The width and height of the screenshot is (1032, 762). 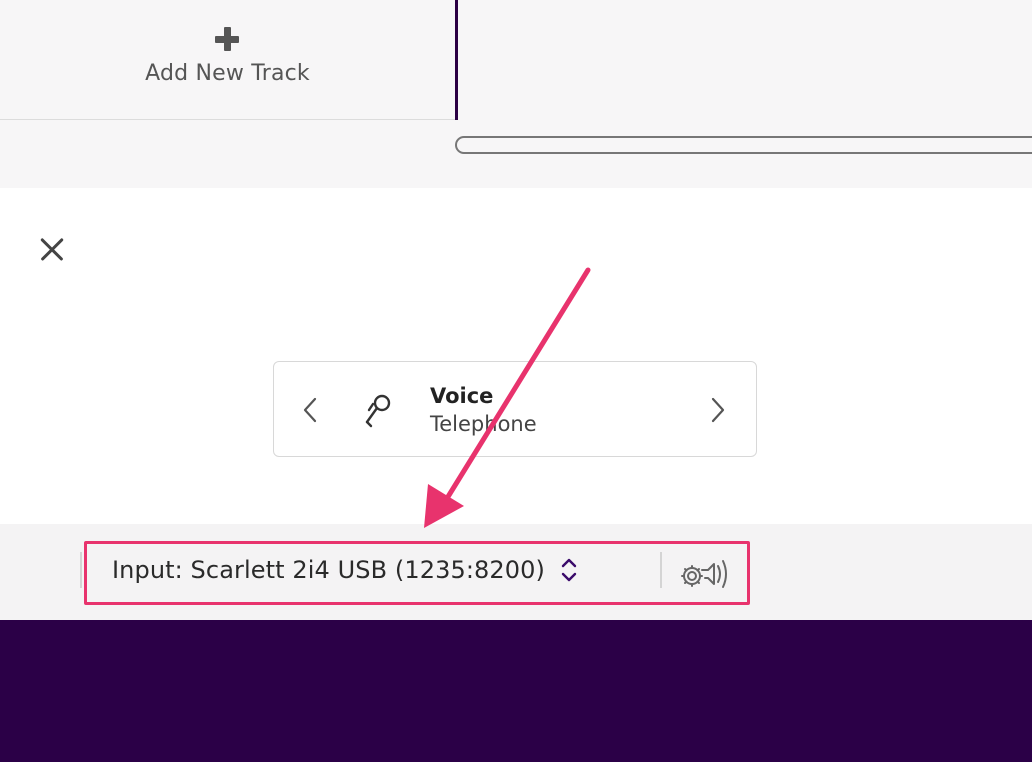 What do you see at coordinates (704, 574) in the screenshot?
I see `audio-settings-icon` at bounding box center [704, 574].